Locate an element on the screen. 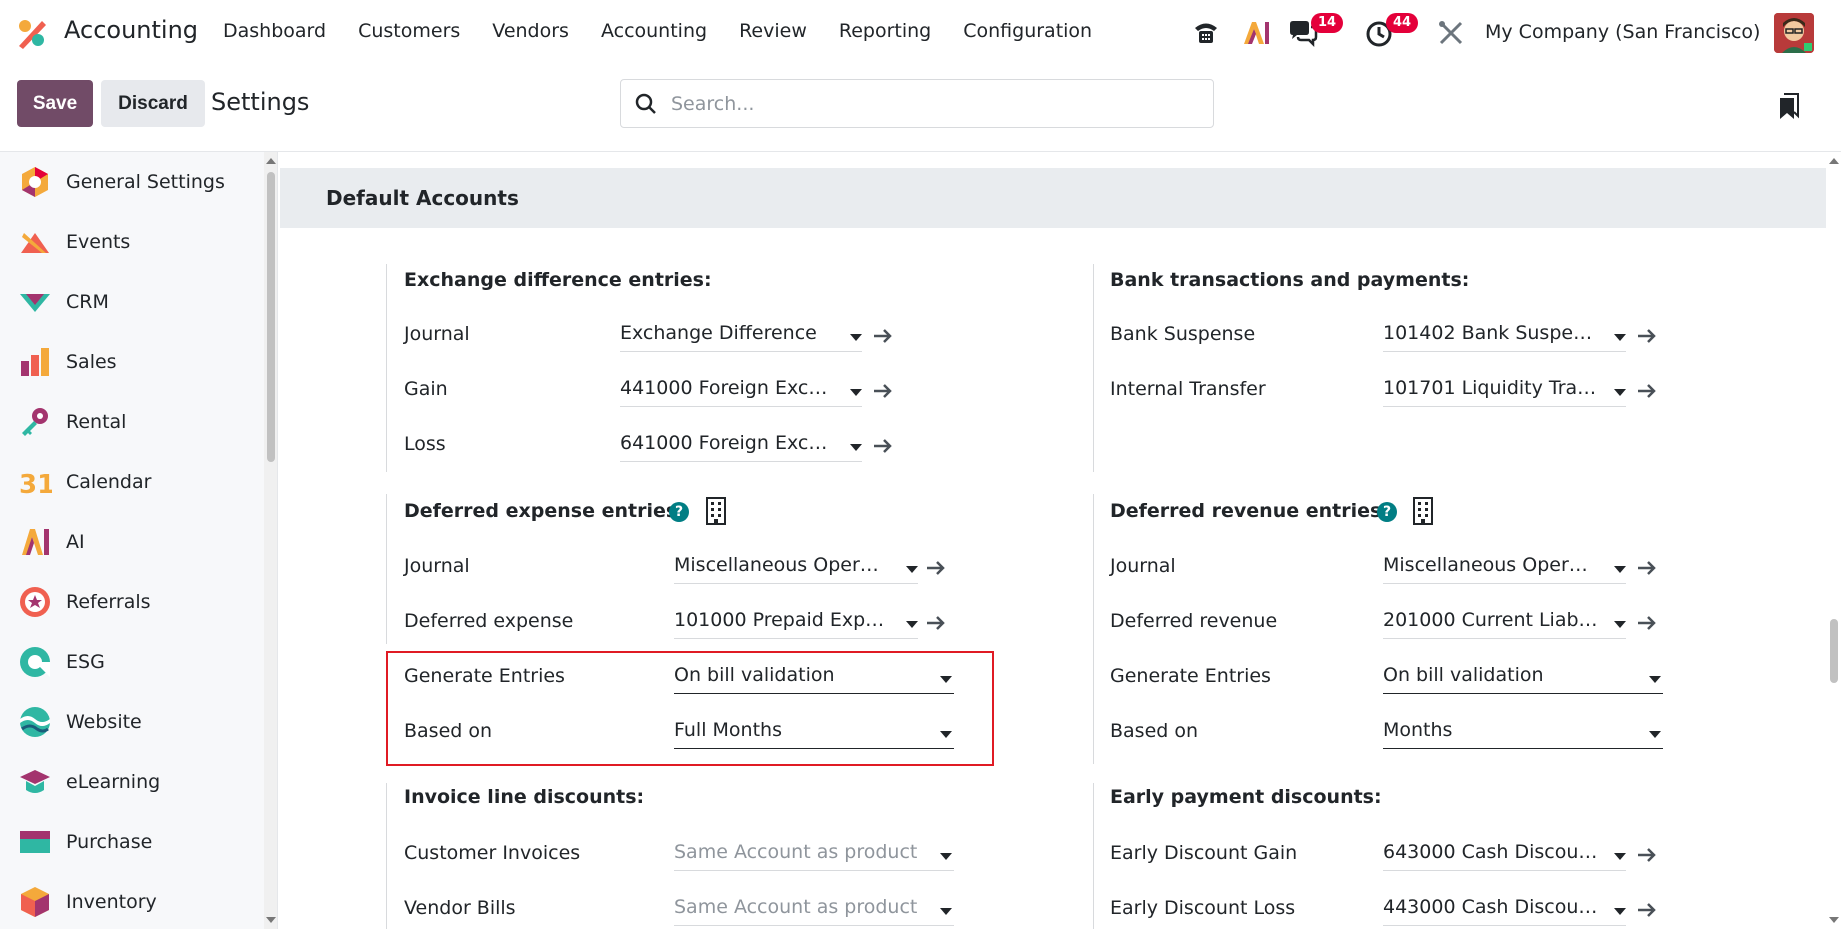  vendor-bills-label: Vendor Bills is located at coordinates (460, 908).